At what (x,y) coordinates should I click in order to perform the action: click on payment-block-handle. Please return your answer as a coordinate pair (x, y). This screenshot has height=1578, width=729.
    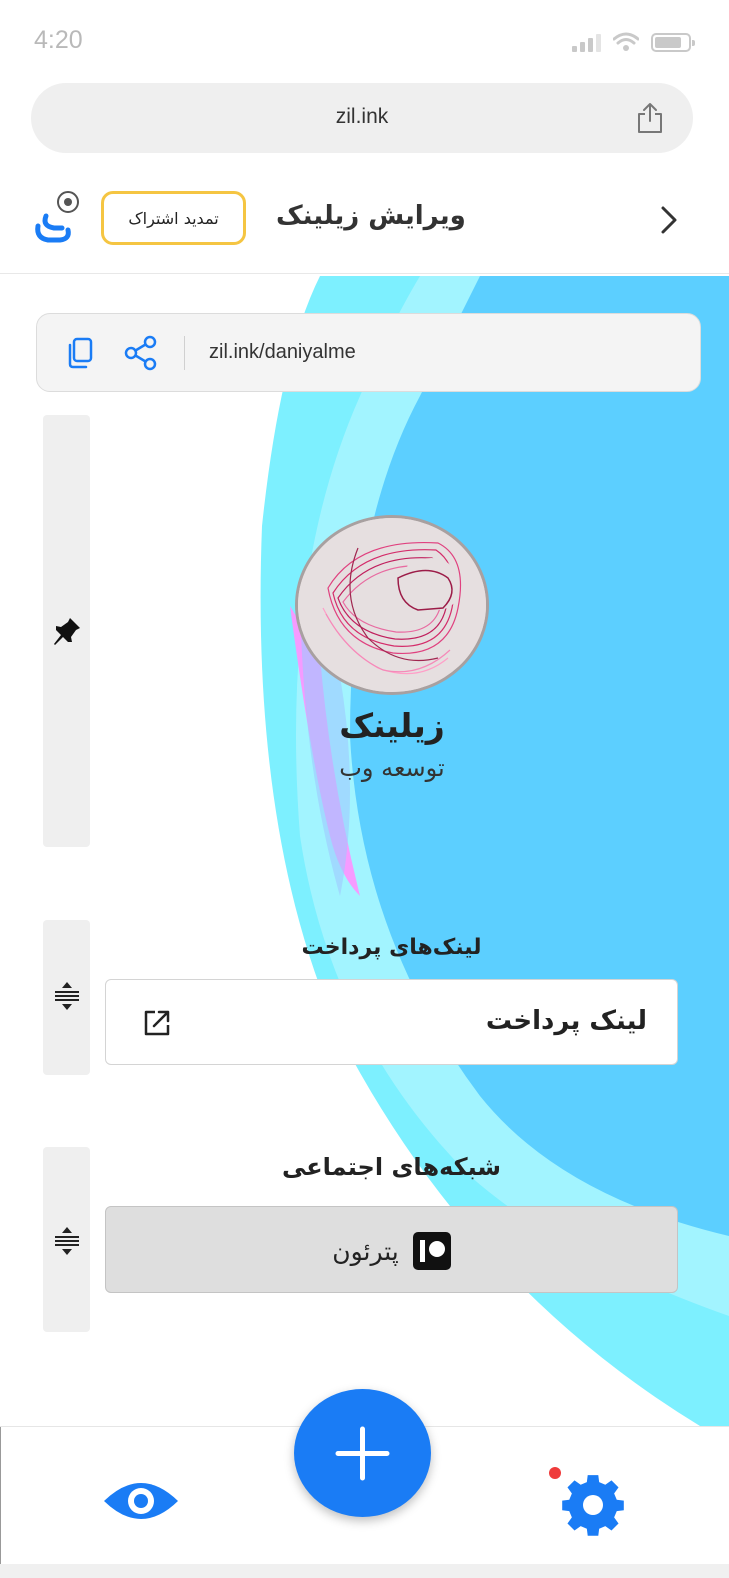
    Looking at the image, I should click on (66, 997).